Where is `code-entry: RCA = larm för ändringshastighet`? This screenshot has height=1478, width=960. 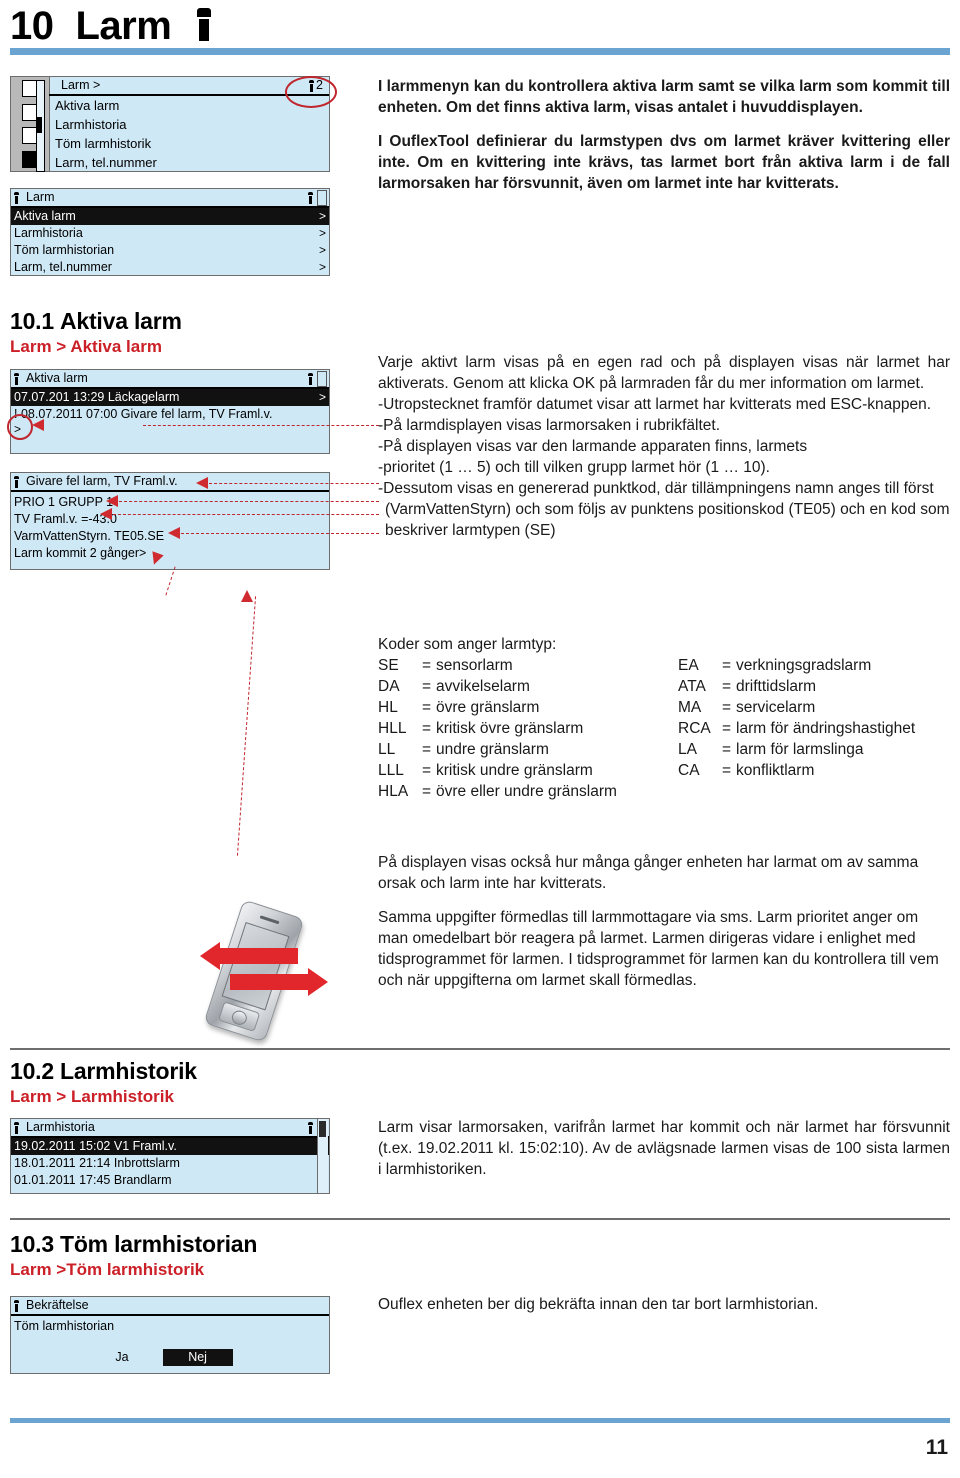 code-entry: RCA = larm för ändringshastighet is located at coordinates (797, 728).